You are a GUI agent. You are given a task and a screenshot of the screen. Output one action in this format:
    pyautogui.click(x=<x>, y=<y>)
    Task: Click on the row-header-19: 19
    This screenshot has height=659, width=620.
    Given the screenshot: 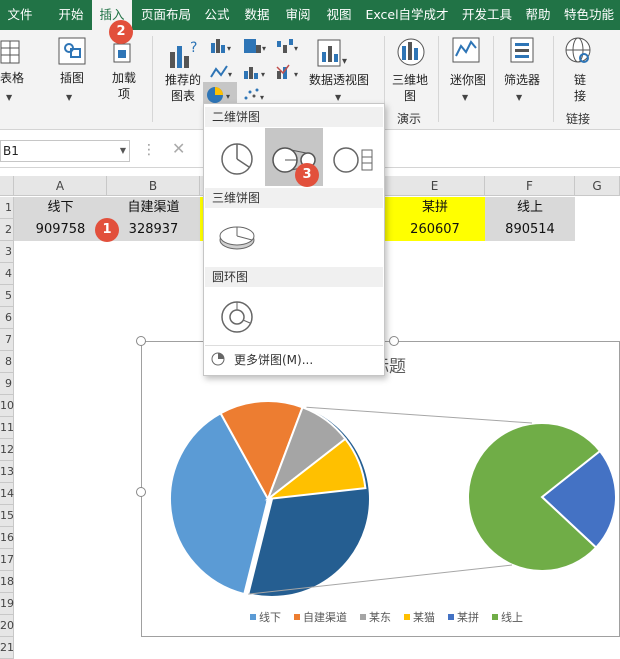 What is the action you would take?
    pyautogui.click(x=7, y=604)
    